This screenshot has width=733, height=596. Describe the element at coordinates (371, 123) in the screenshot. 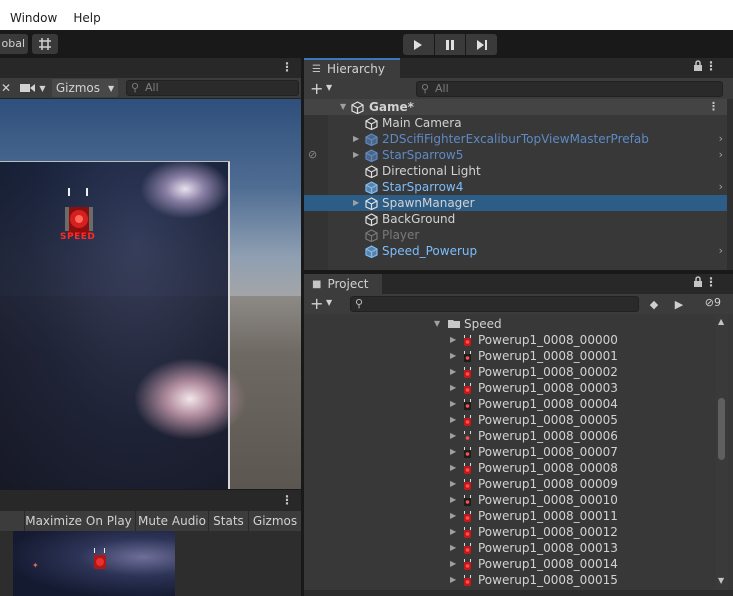

I see `gameobject-icon` at that location.